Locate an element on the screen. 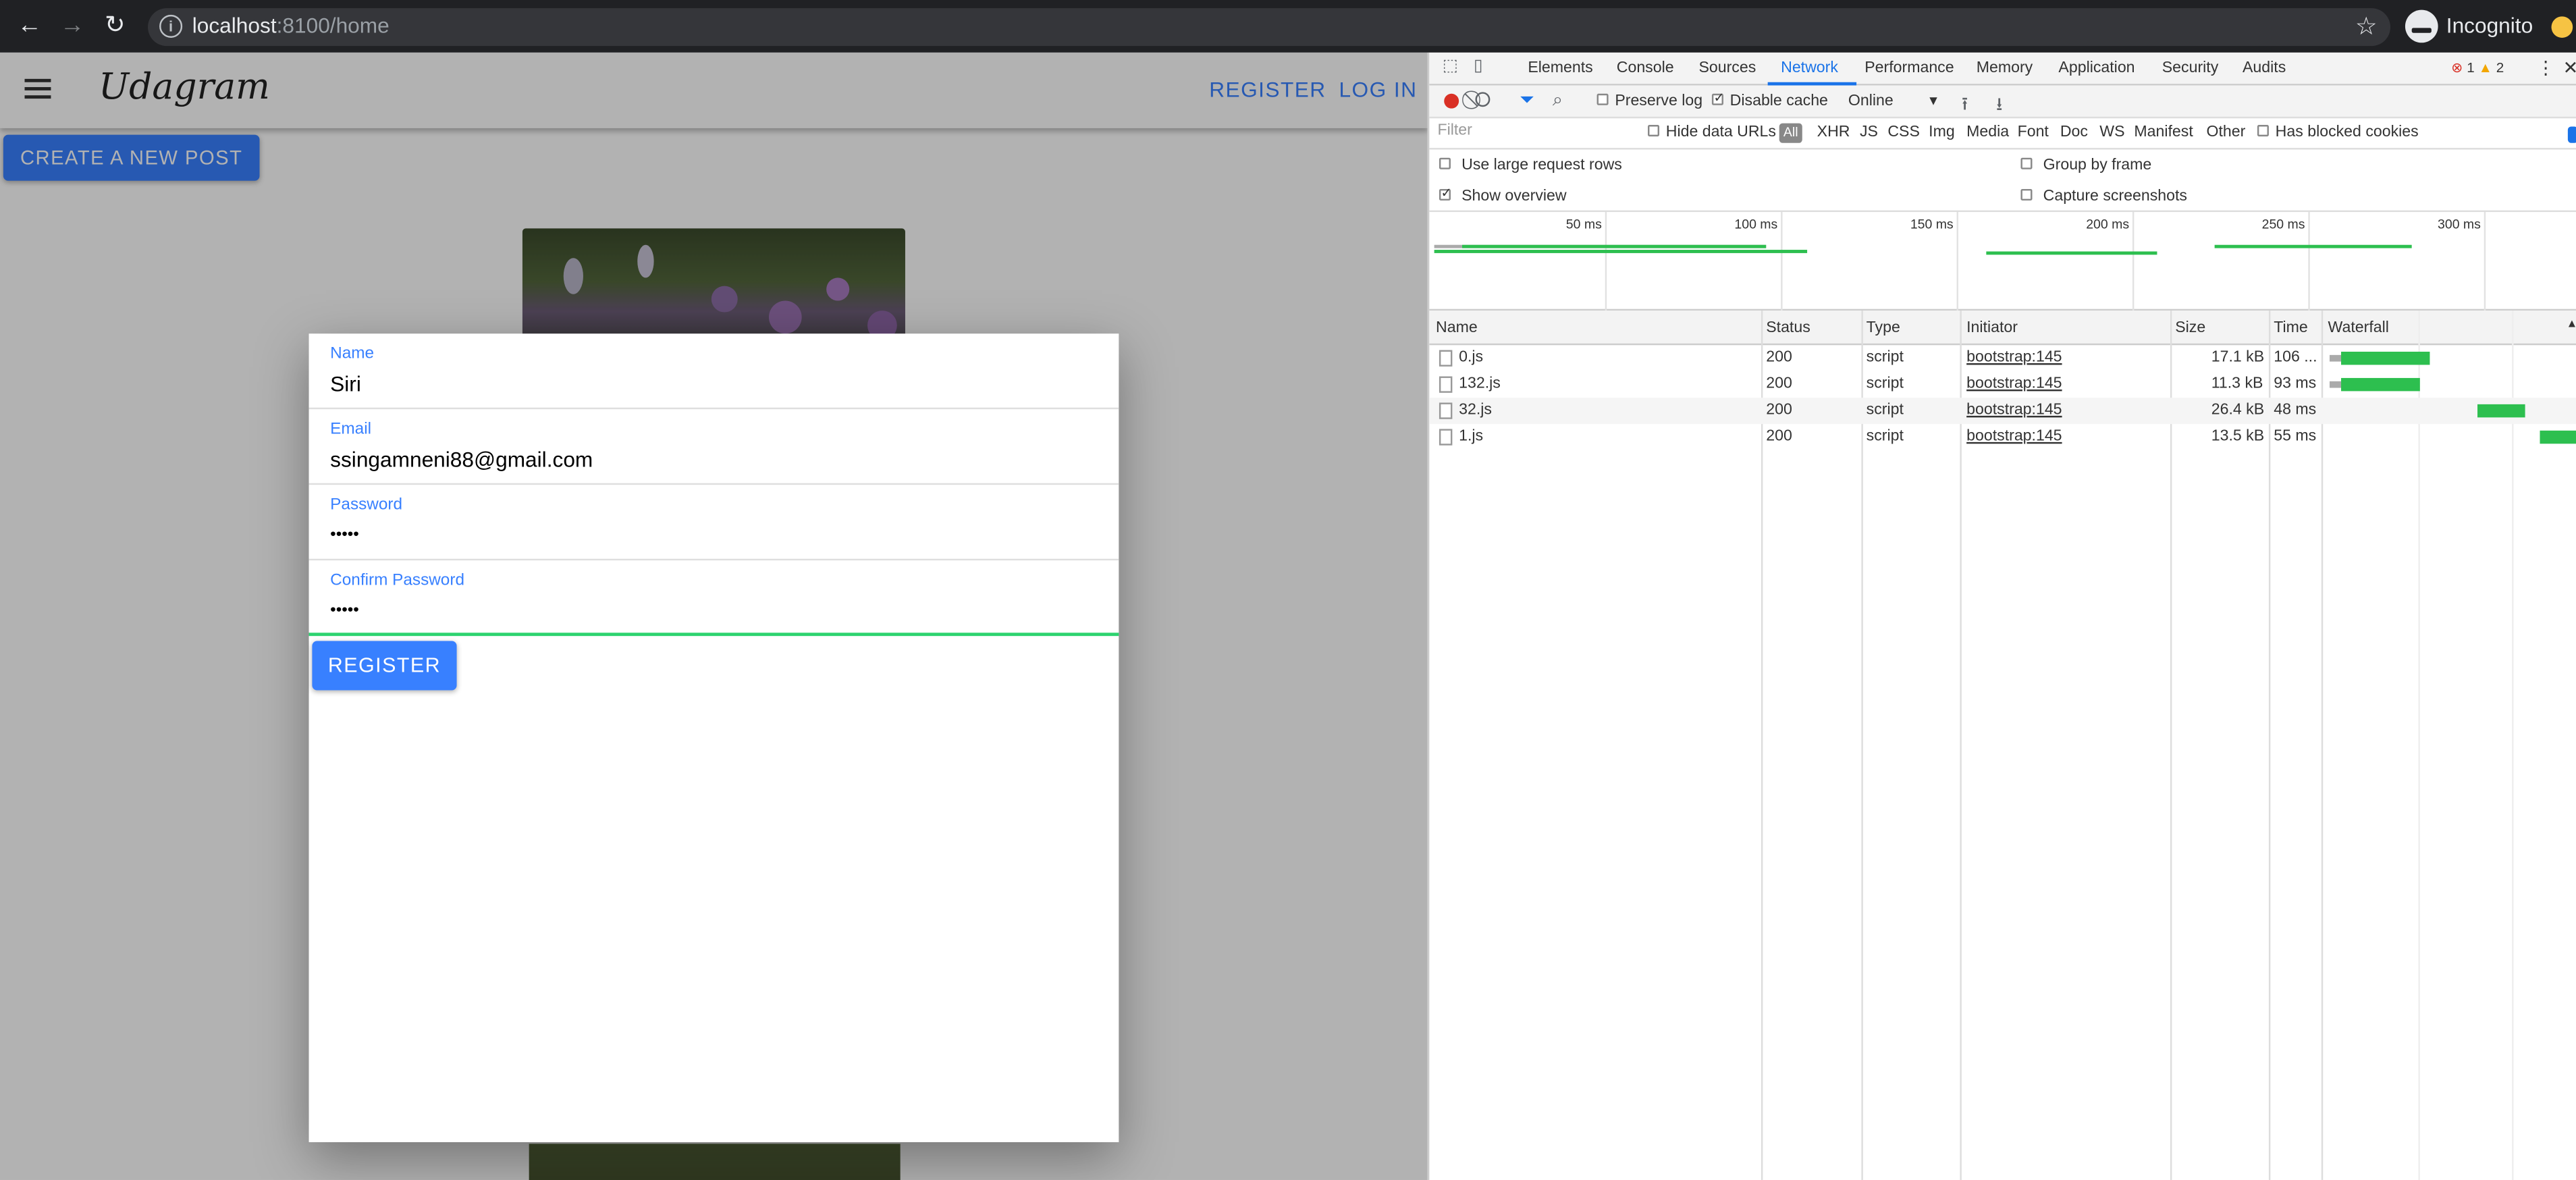 The image size is (2576, 1180). filter-manifest: Manifest is located at coordinates (2163, 133).